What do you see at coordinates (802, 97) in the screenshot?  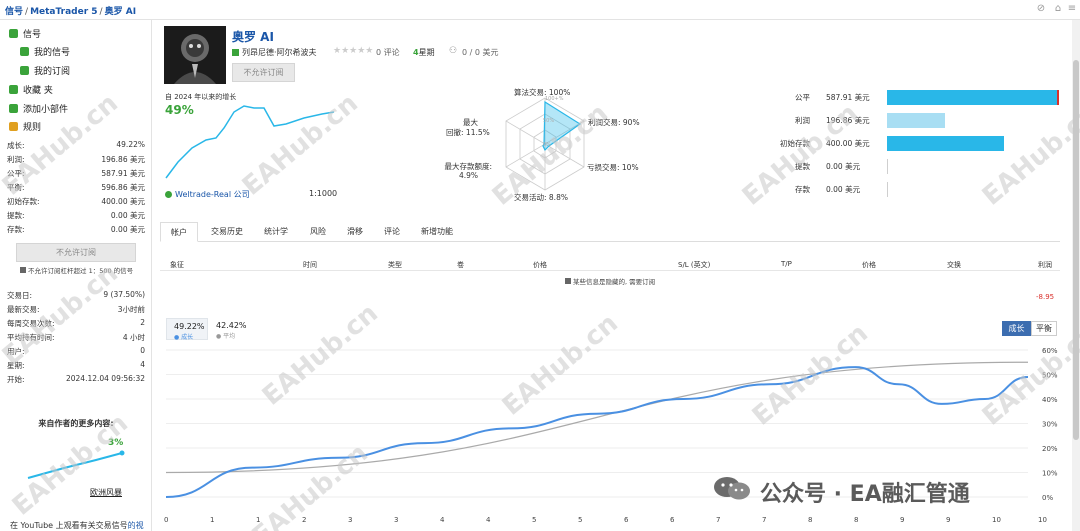 I see `bar-label: 公平` at bounding box center [802, 97].